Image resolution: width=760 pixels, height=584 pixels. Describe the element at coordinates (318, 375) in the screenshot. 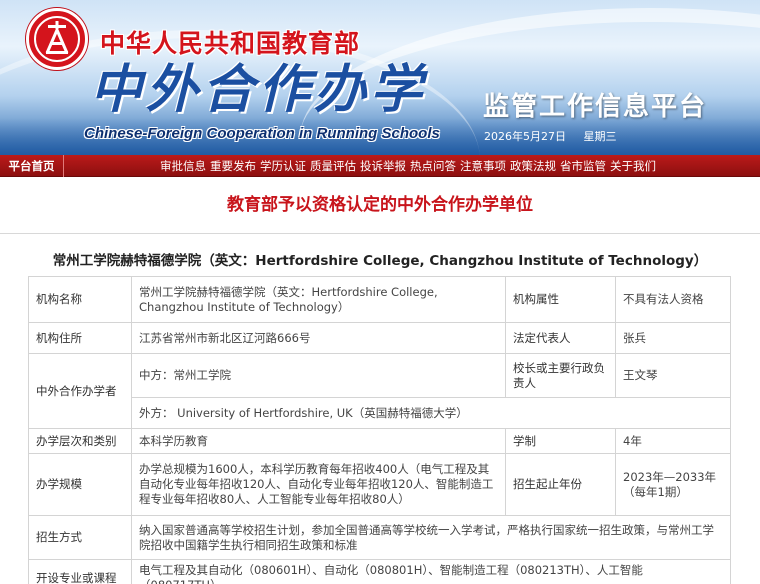

I see `operator-cn: 中方：常州工学院` at that location.